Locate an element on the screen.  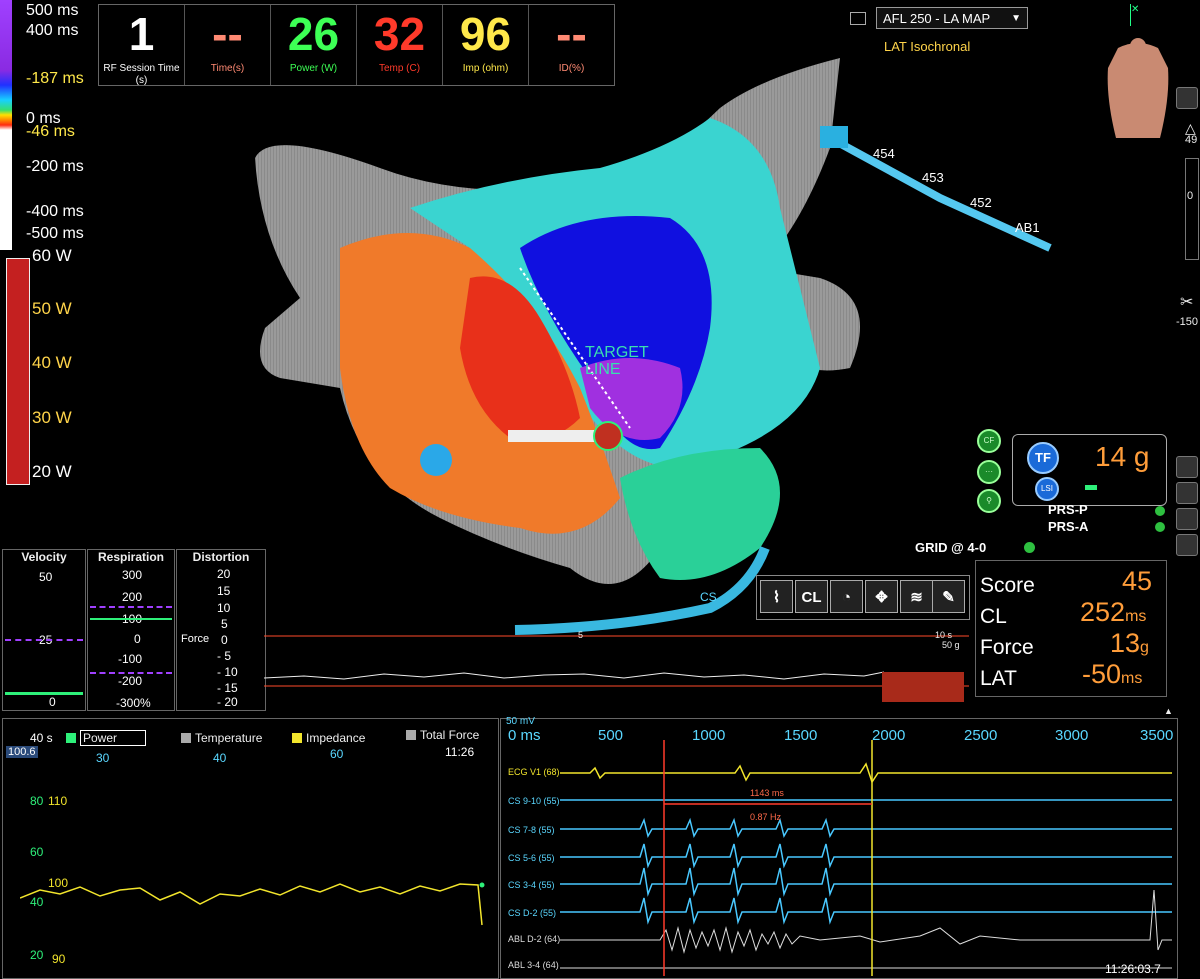
trend-yaxis-tick: 90 is located at coordinates (59, 959).